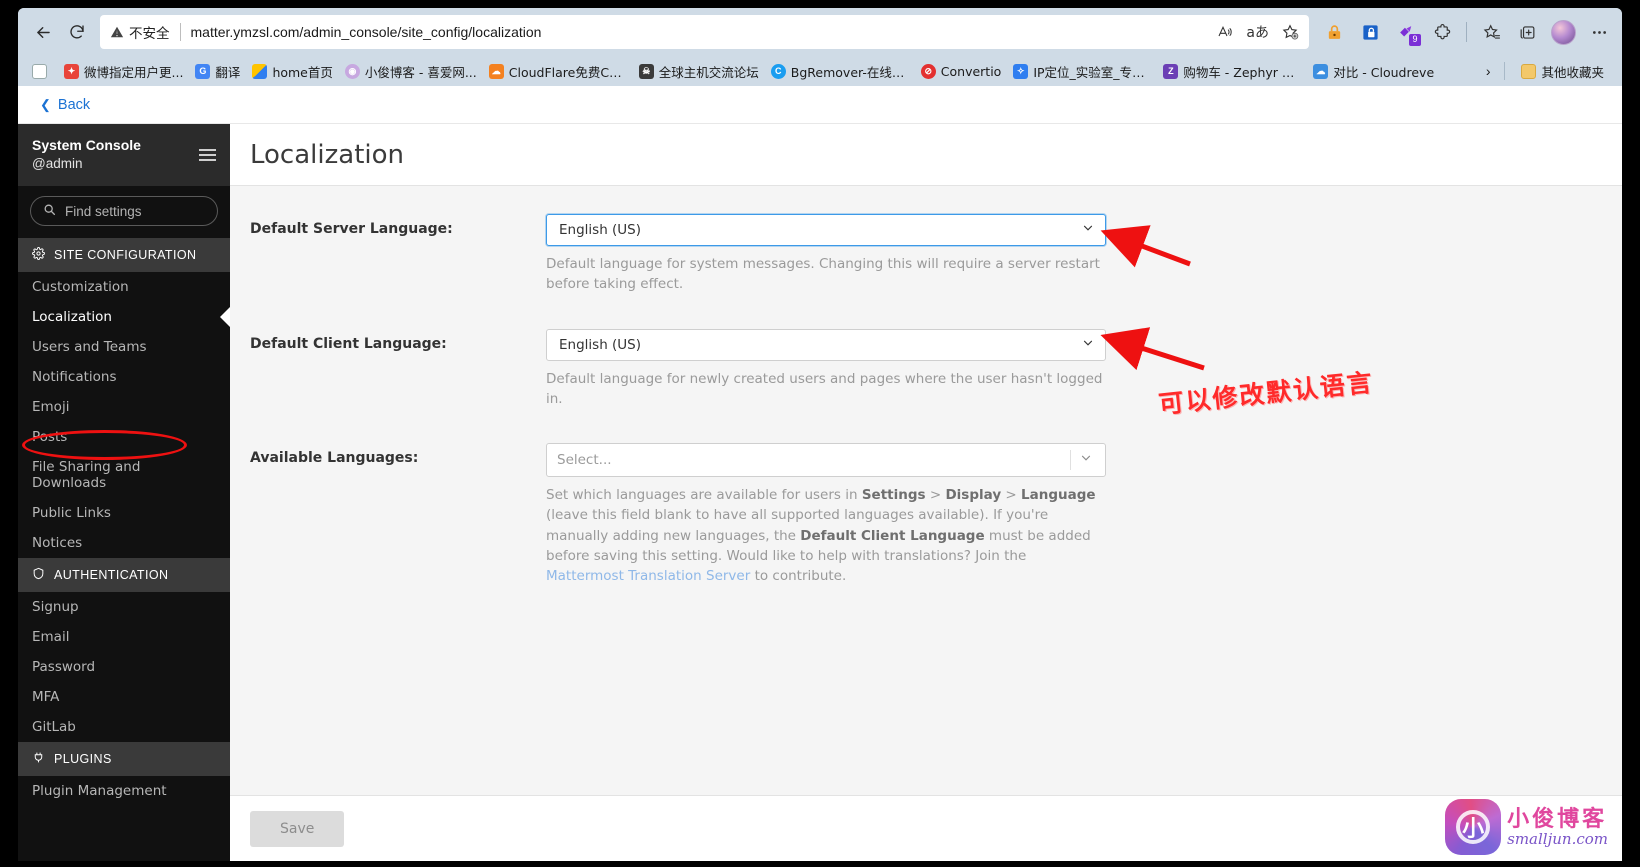 This screenshot has width=1640, height=867. I want to click on sidebar-item-label: GitLab, so click(54, 727).